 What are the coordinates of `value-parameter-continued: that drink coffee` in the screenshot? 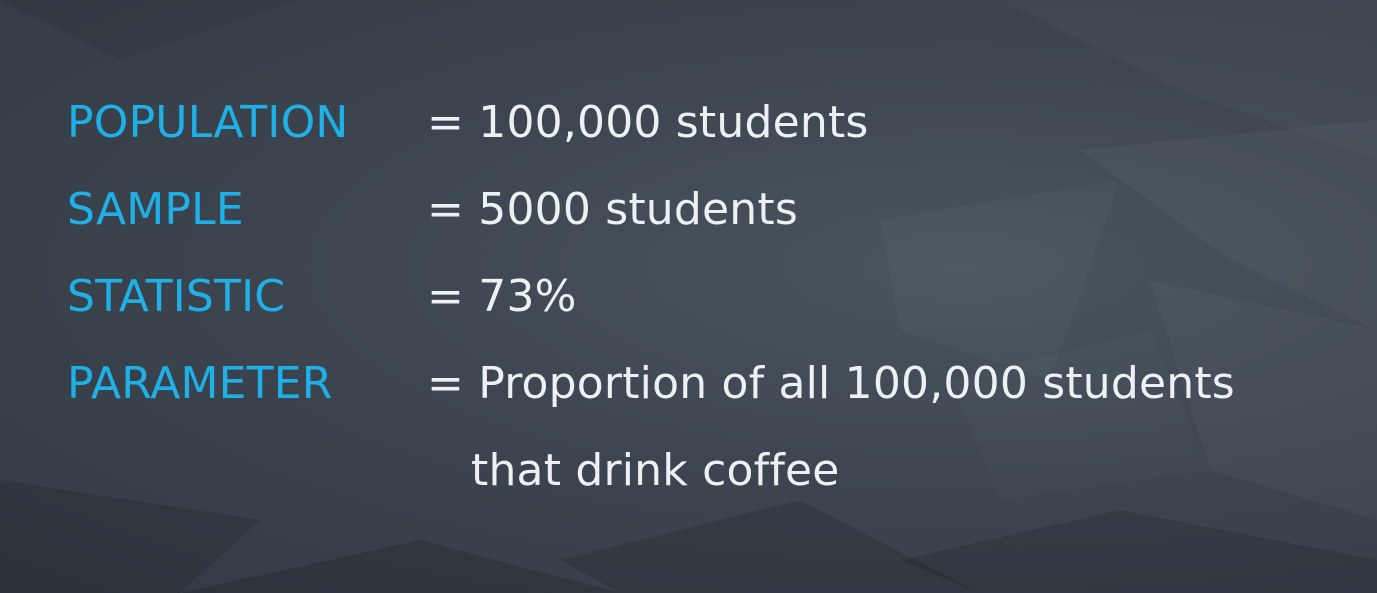 It's located at (655, 470).